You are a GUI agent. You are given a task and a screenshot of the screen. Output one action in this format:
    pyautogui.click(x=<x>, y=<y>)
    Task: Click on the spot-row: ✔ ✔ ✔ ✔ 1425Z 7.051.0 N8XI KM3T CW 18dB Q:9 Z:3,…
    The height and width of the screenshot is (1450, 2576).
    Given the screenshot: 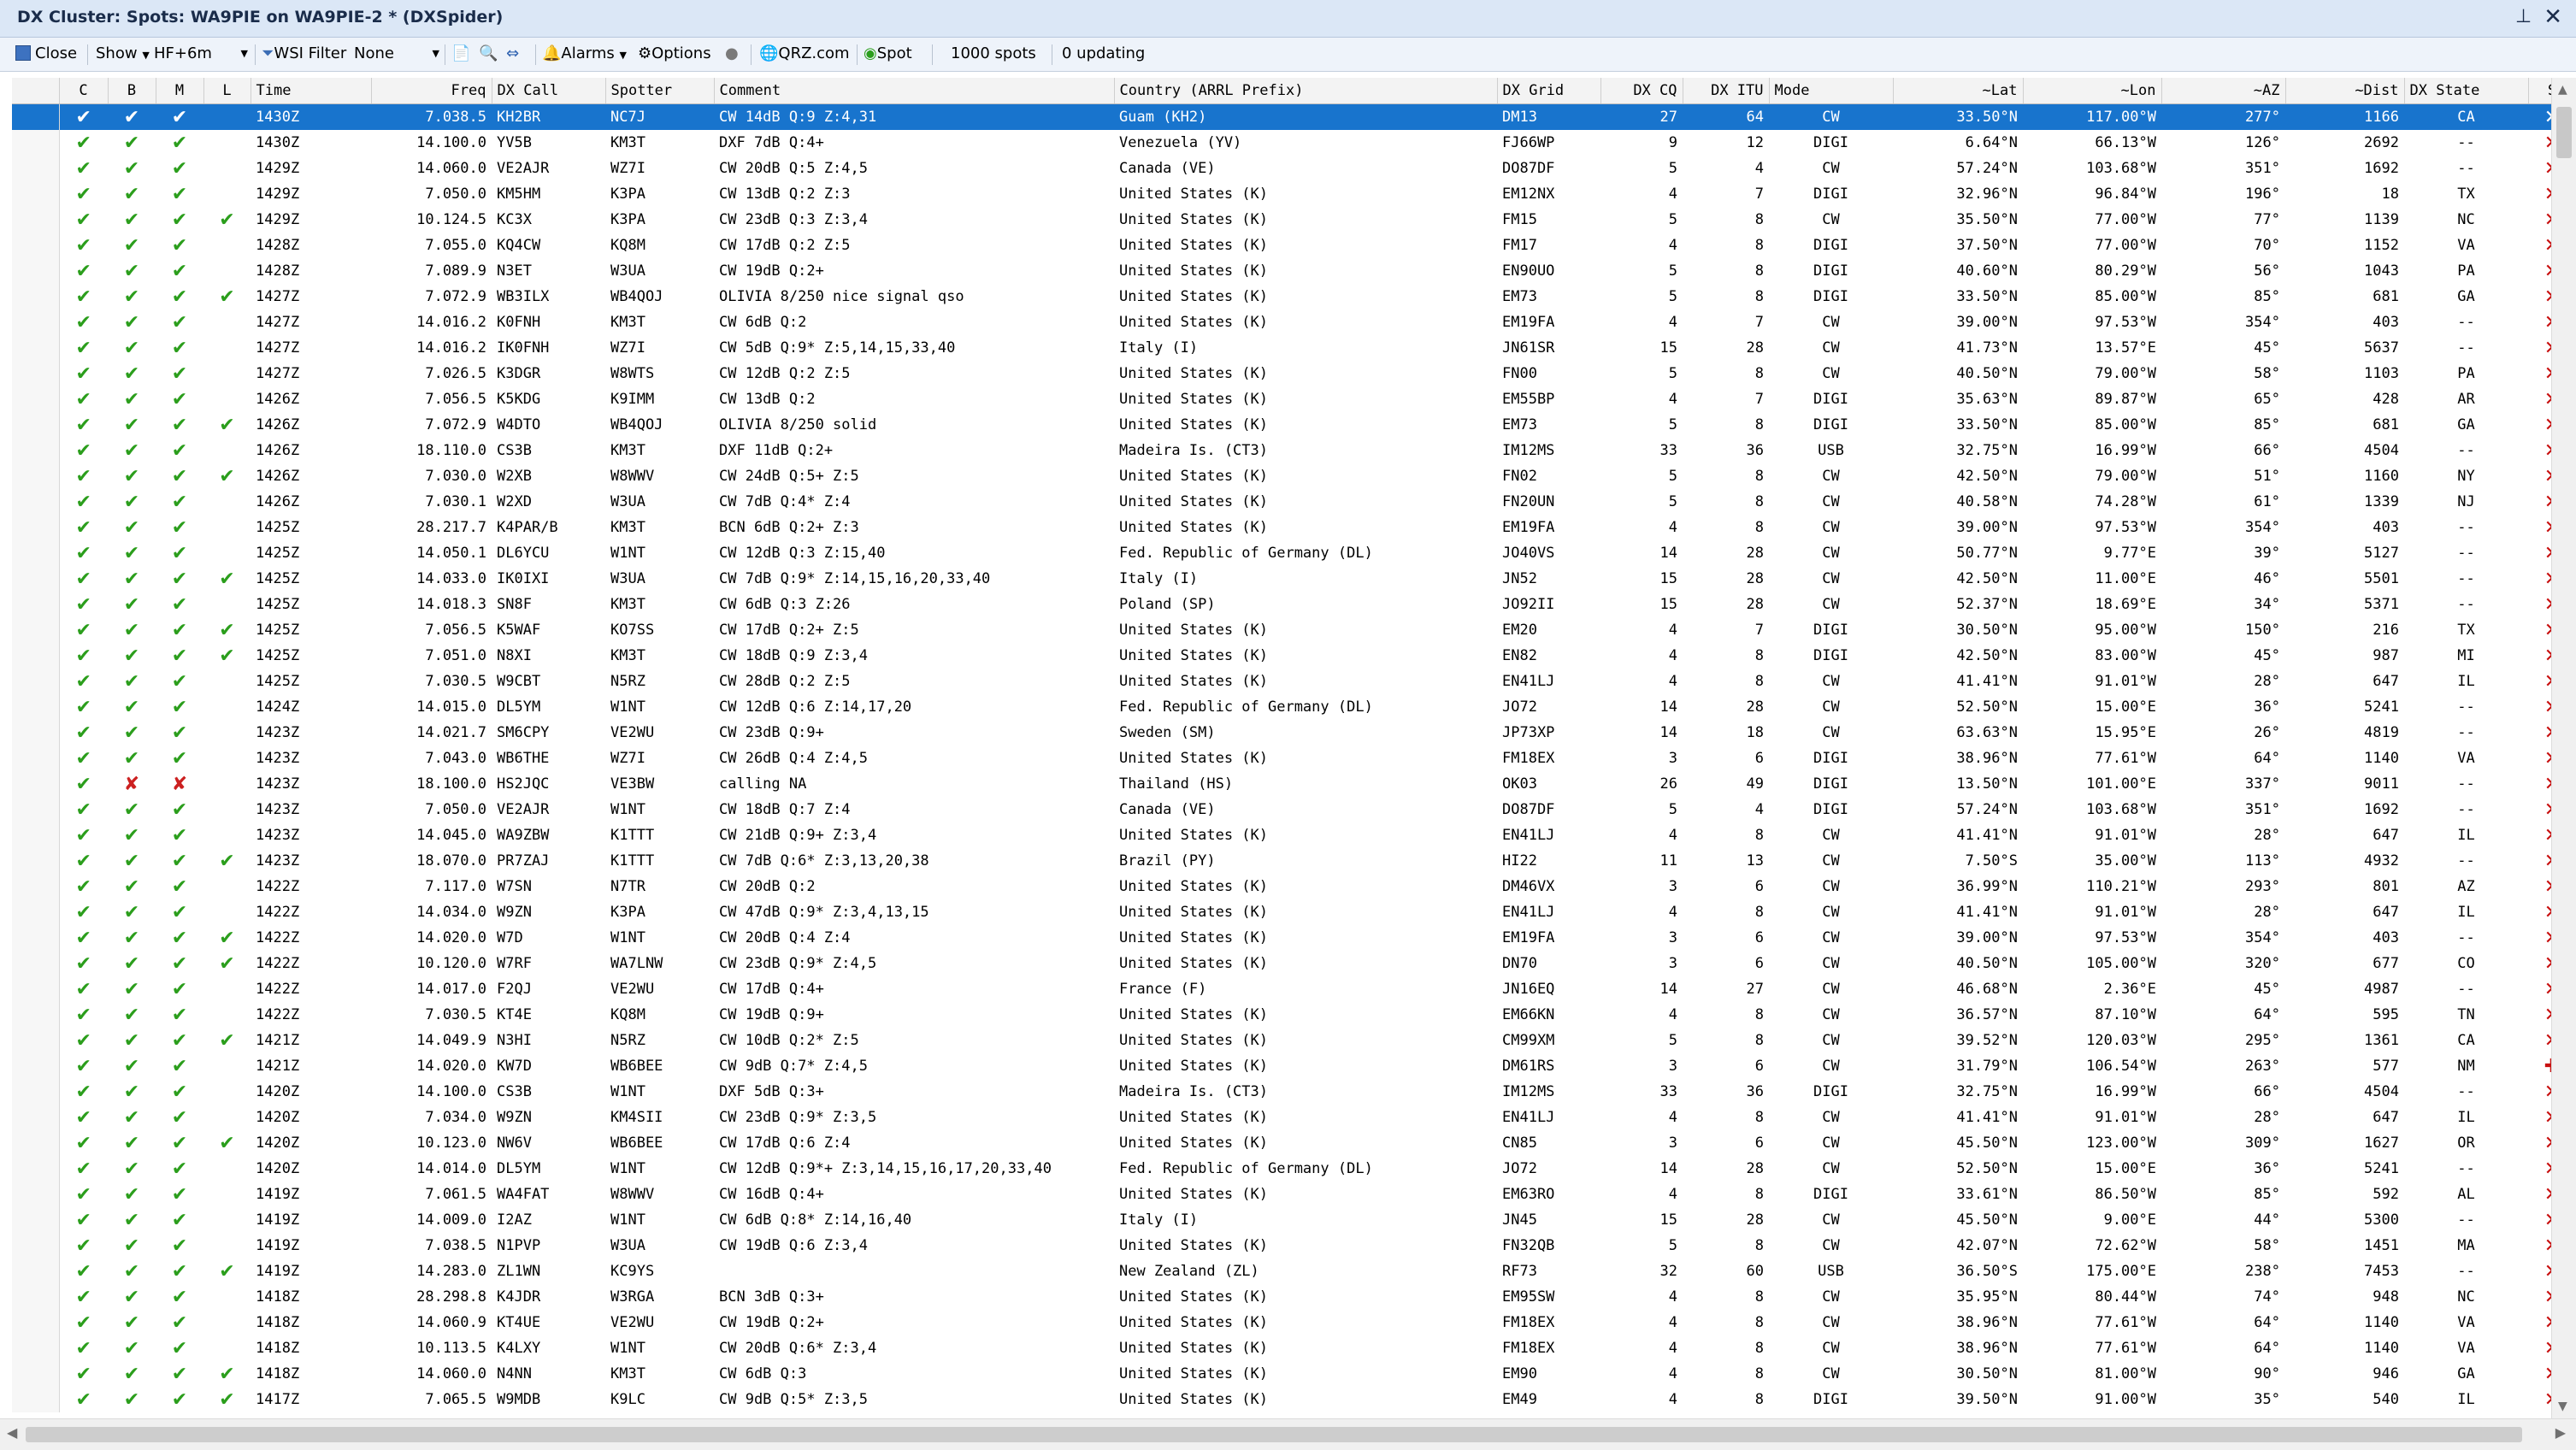 What is the action you would take?
    pyautogui.click(x=1281, y=656)
    